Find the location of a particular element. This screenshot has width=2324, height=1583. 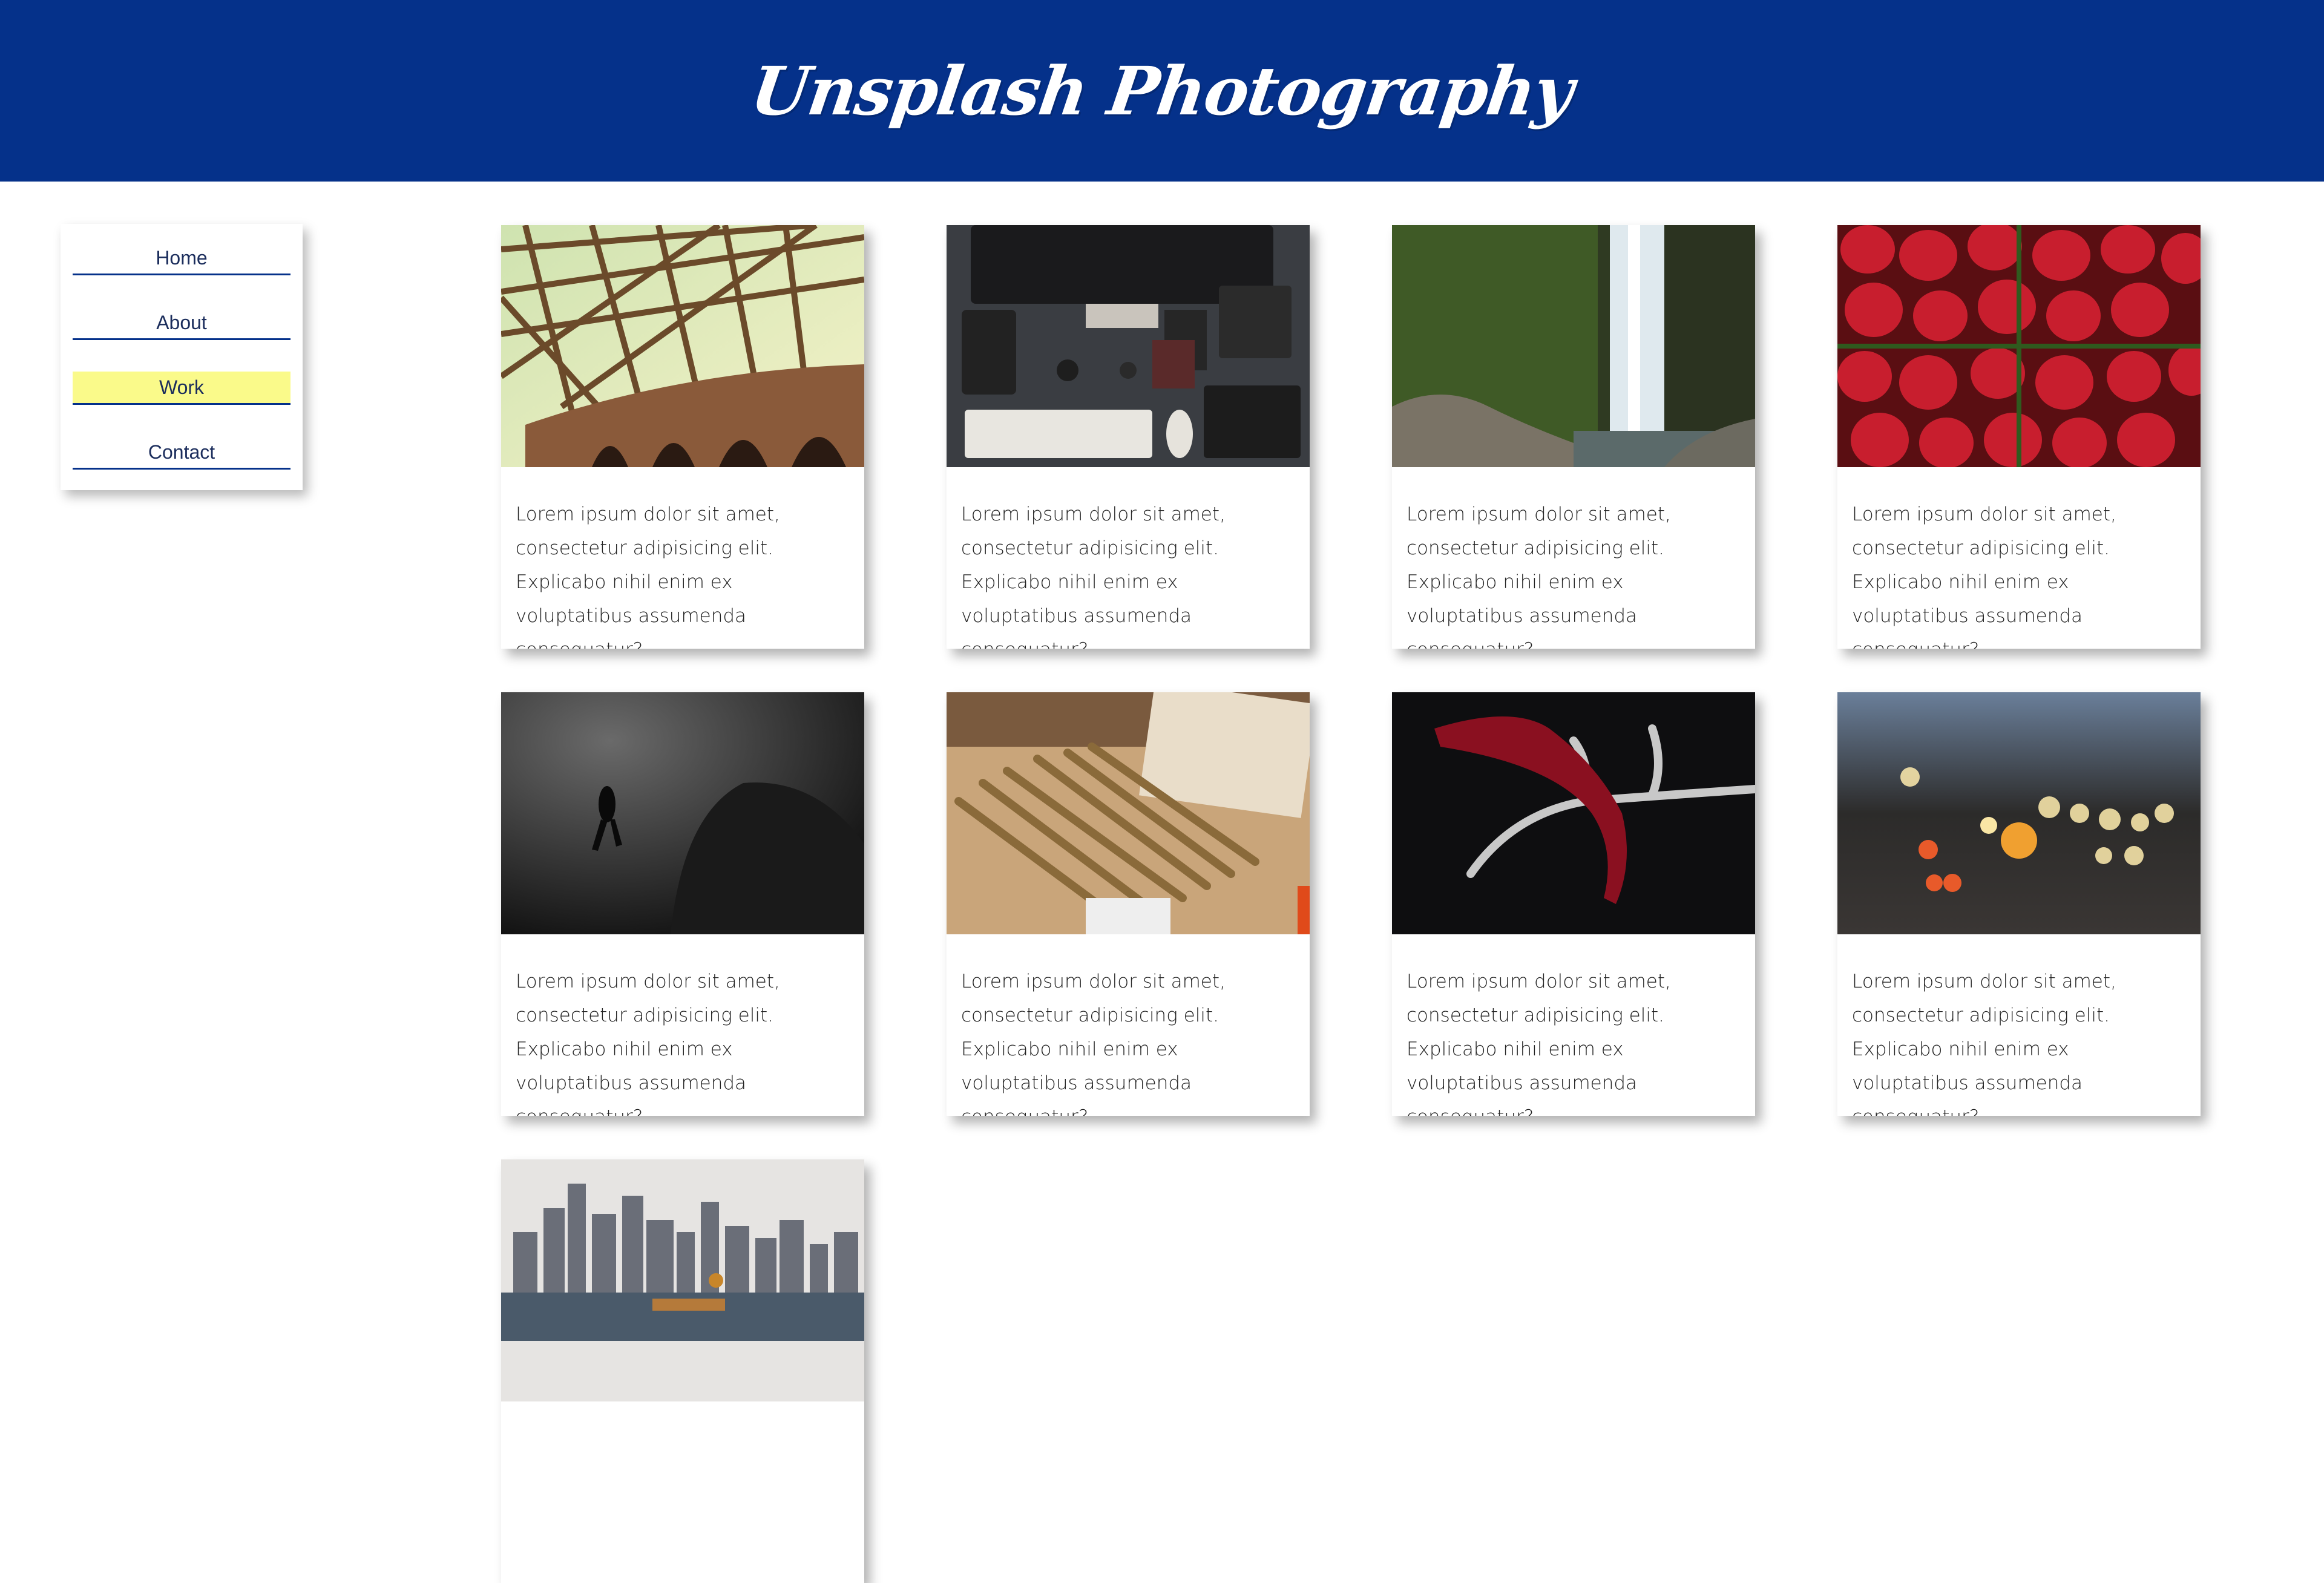

site-title: Unsplash Photography is located at coordinates (1162, 90).